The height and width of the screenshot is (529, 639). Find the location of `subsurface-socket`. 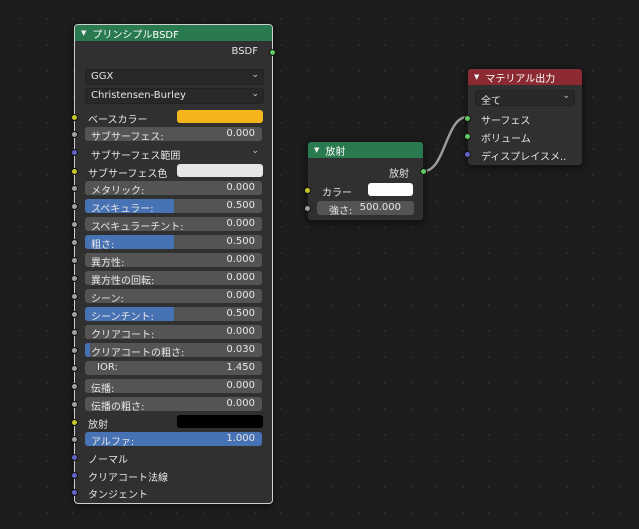

subsurface-socket is located at coordinates (74, 134).